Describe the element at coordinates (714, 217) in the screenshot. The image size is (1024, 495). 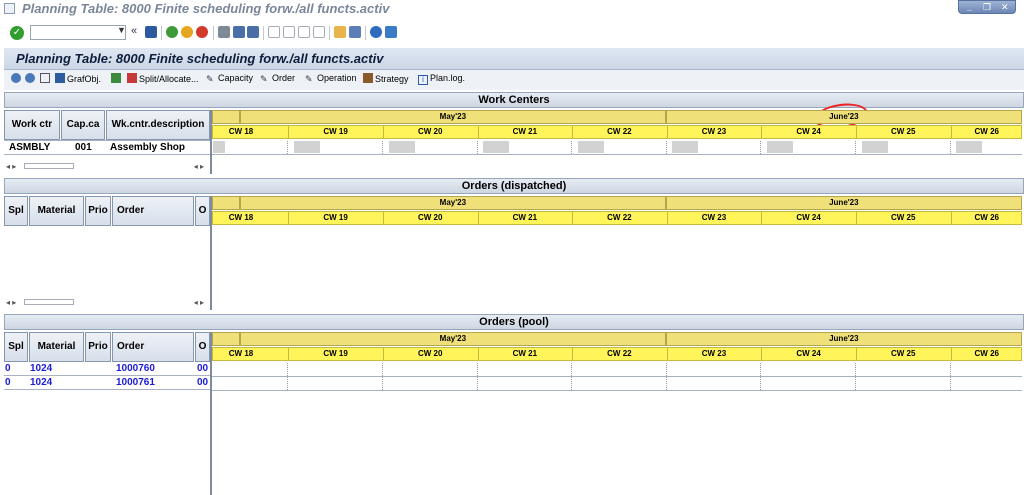
I see `week-label: CW 23` at that location.